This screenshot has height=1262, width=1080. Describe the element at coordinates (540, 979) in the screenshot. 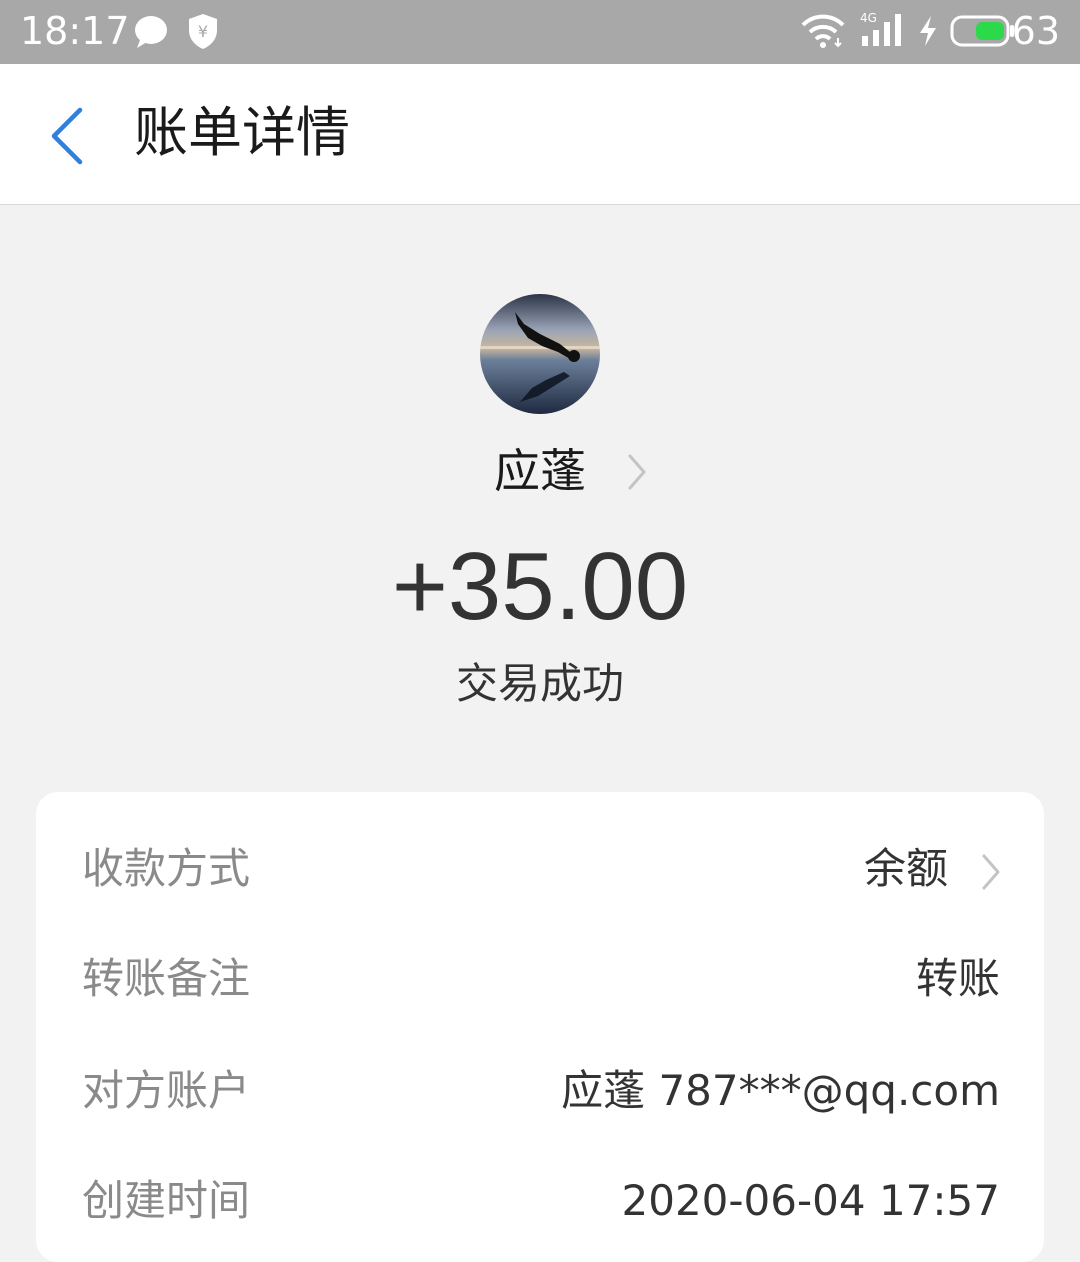

I see `detail-row-transfer-note: 转账备注 转账` at that location.